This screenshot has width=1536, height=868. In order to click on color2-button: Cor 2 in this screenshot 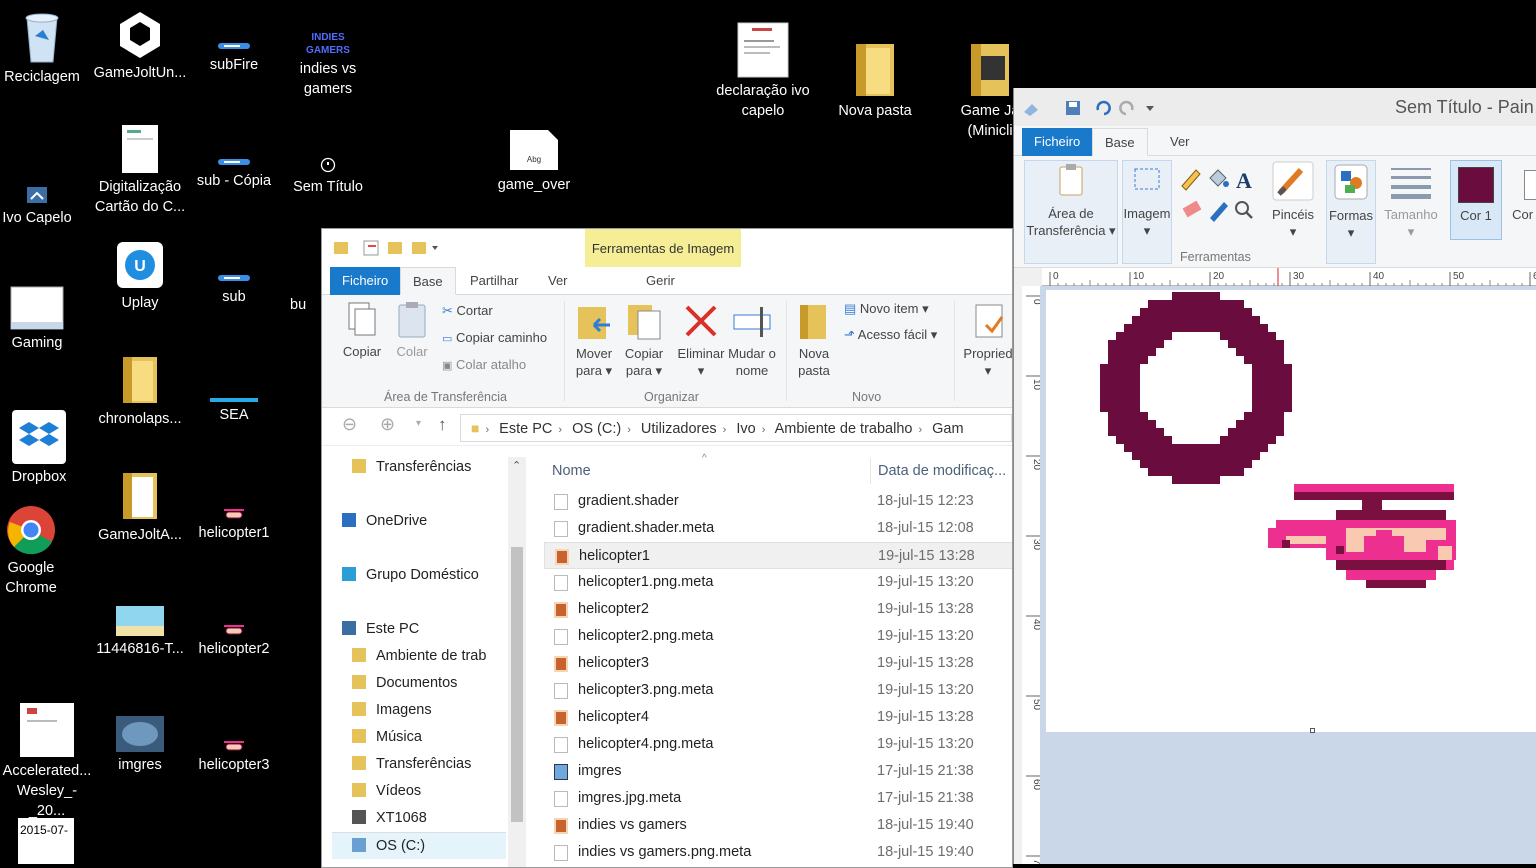, I will do `click(1522, 200)`.